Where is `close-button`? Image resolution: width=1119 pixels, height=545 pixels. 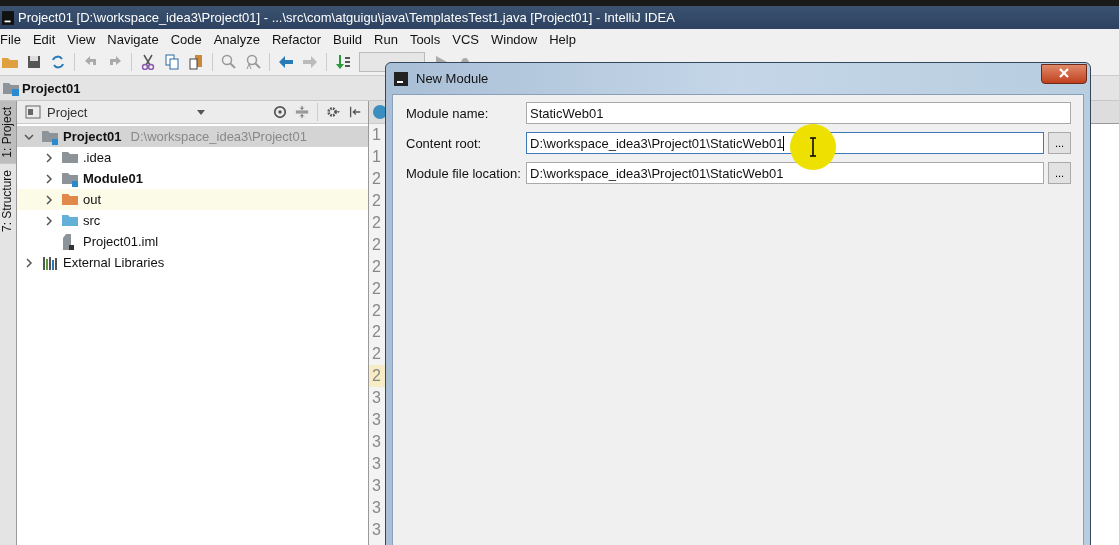 close-button is located at coordinates (1064, 73).